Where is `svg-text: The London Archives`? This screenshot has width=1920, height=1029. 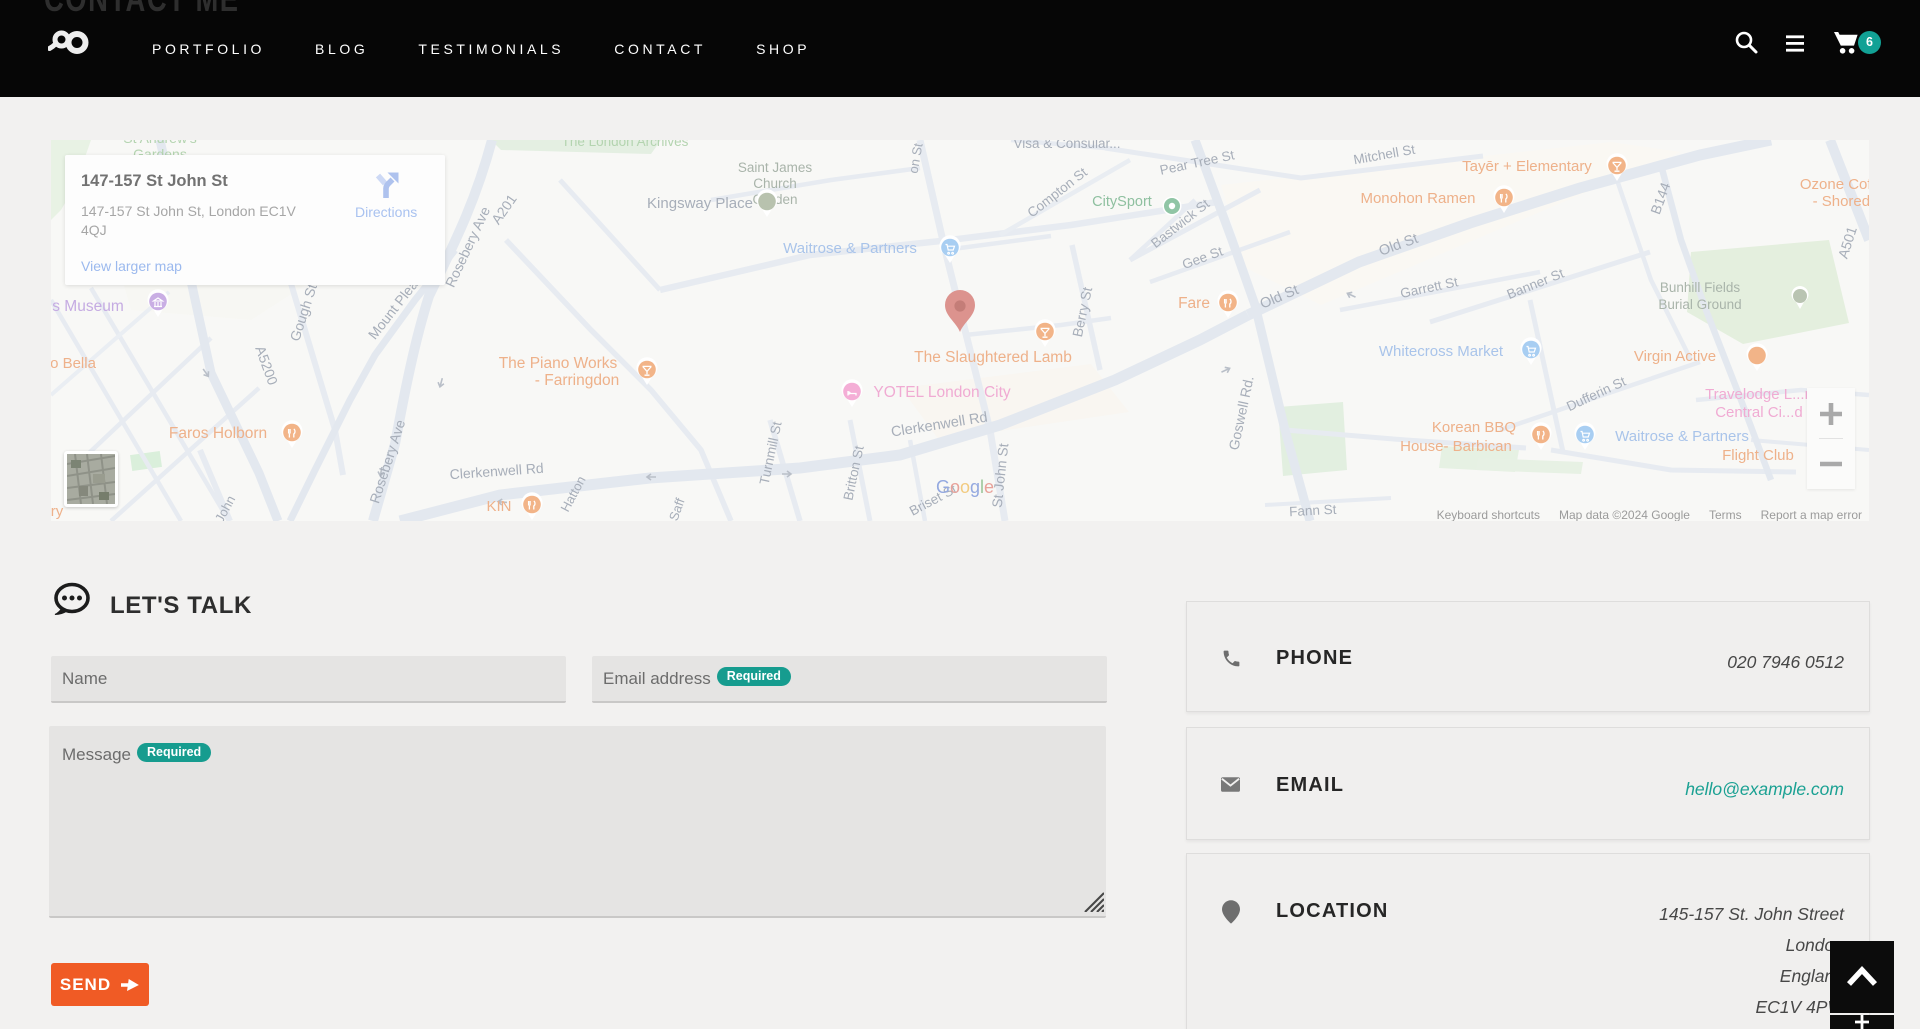
svg-text: The London Archives is located at coordinates (625, 144).